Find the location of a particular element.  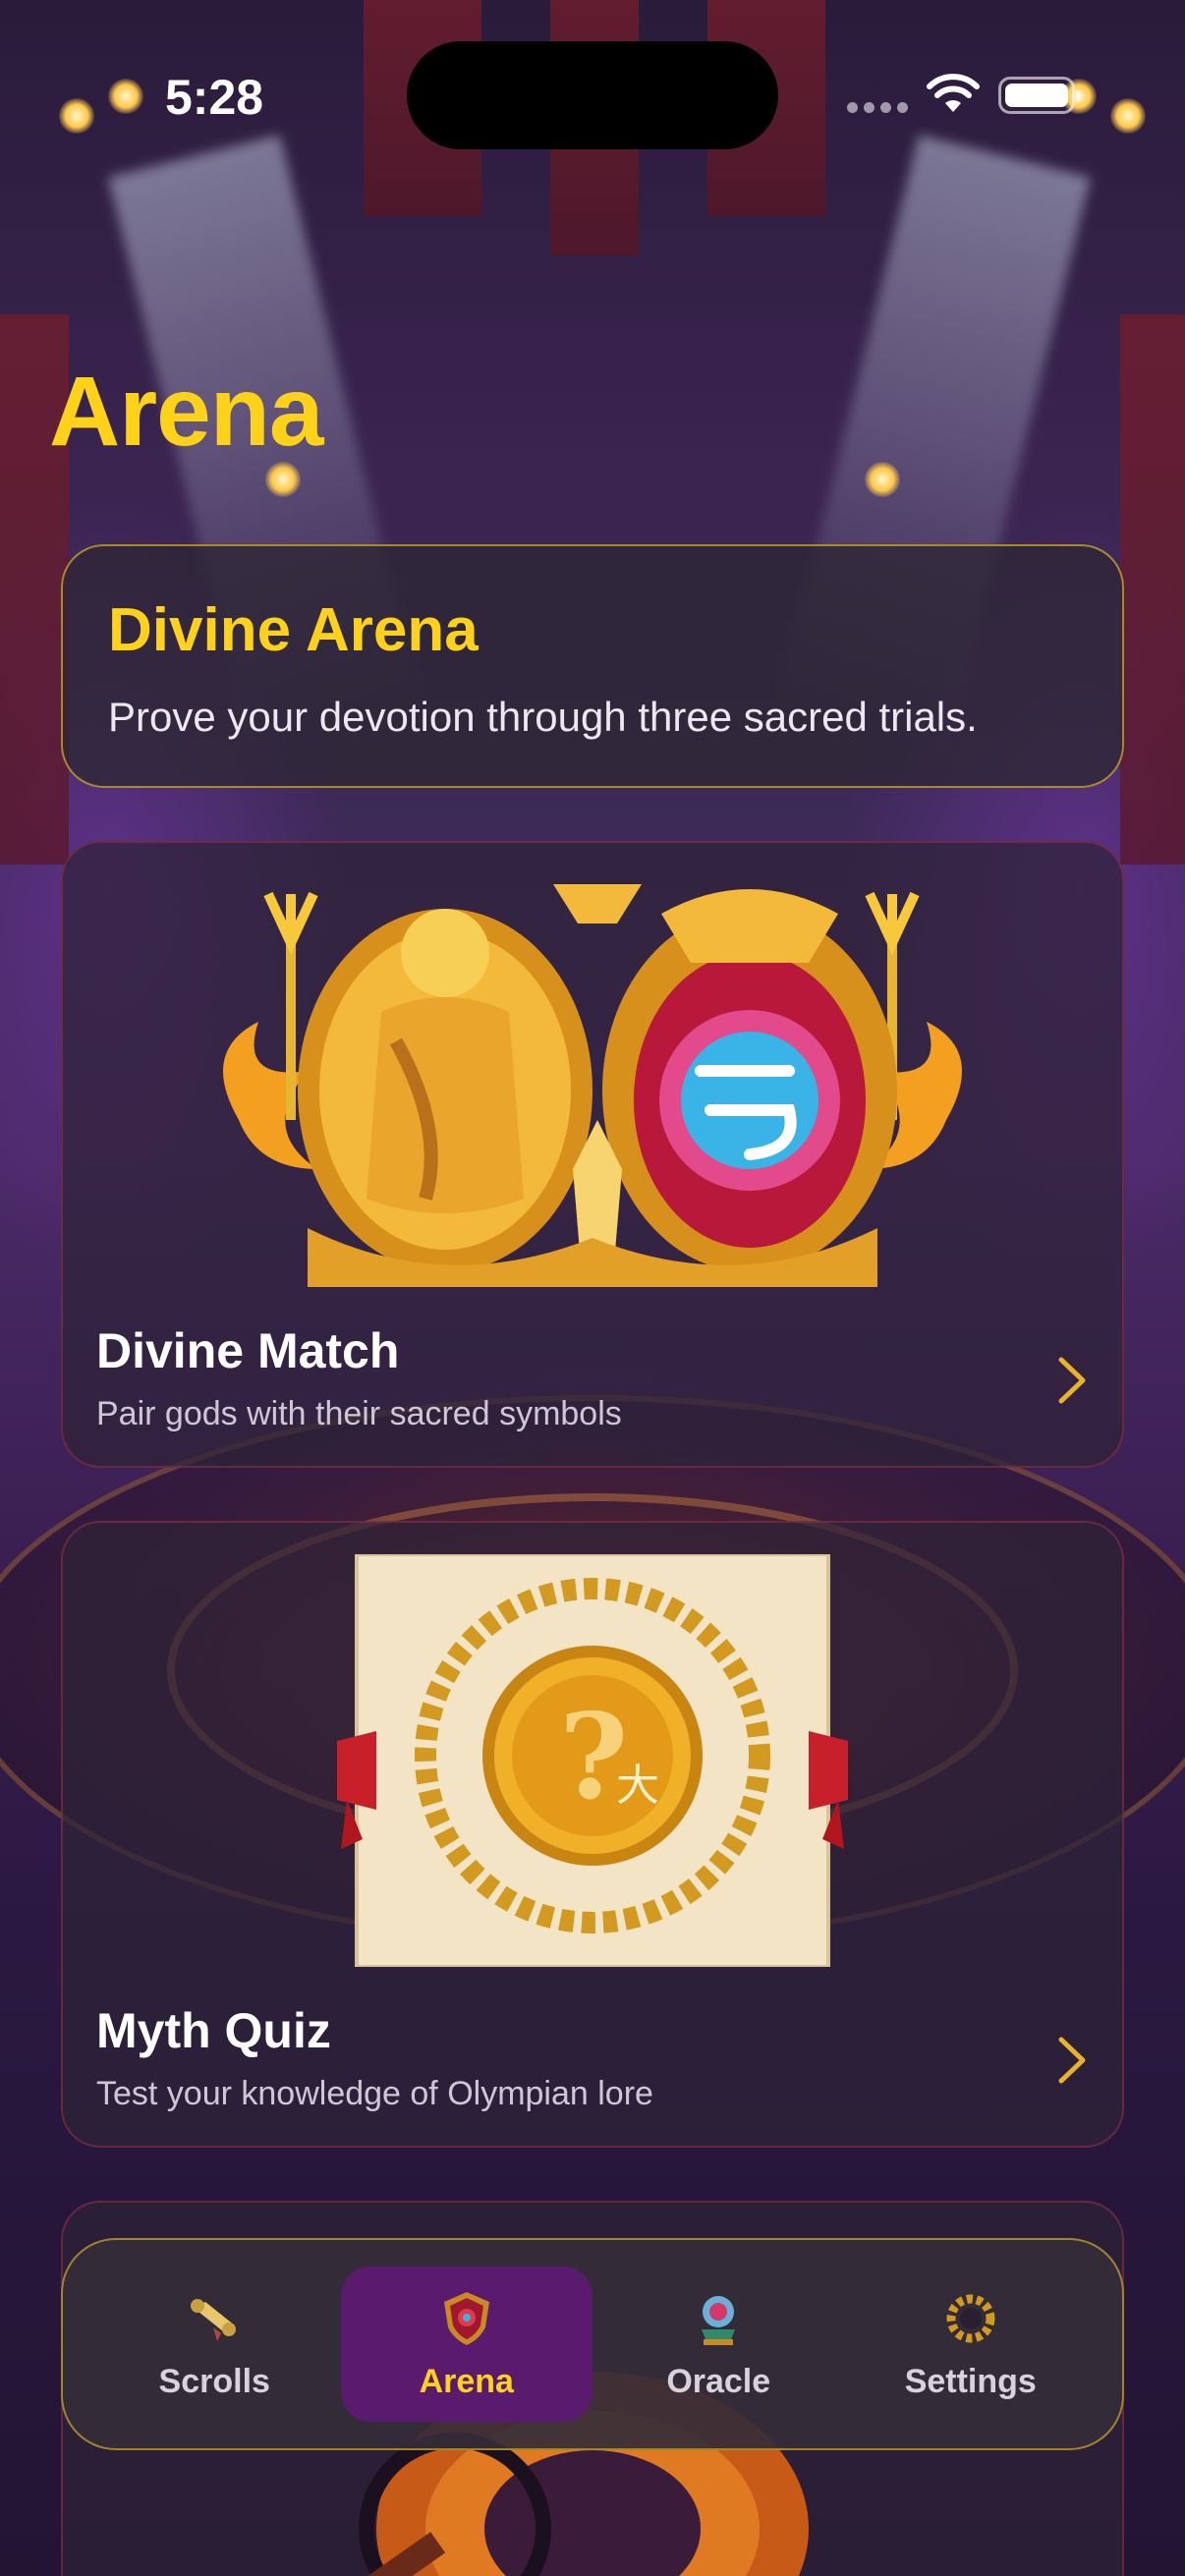

myth-quiz-scroll-art: ? 大 is located at coordinates (592, 1760).